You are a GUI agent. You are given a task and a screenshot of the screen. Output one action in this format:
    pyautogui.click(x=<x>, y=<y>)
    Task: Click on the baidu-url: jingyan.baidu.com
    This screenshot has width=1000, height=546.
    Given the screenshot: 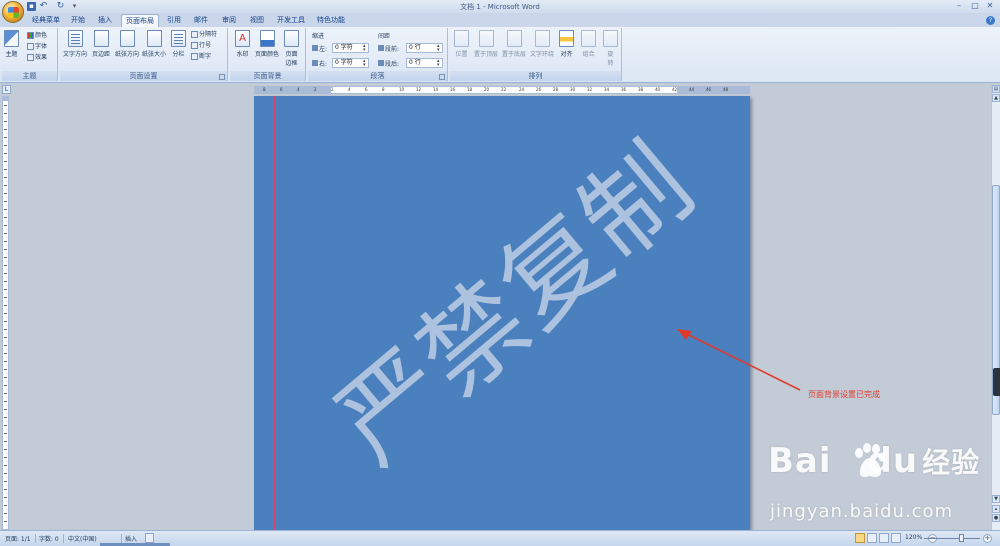 What is the action you would take?
    pyautogui.click(x=862, y=511)
    